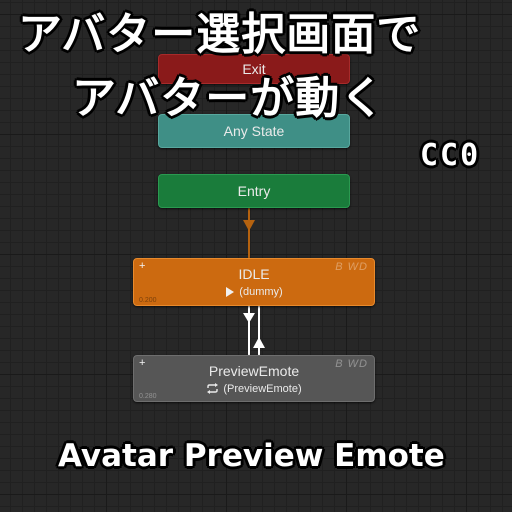 The height and width of the screenshot is (512, 512). I want to click on idle-motion: (dummy), so click(254, 292).